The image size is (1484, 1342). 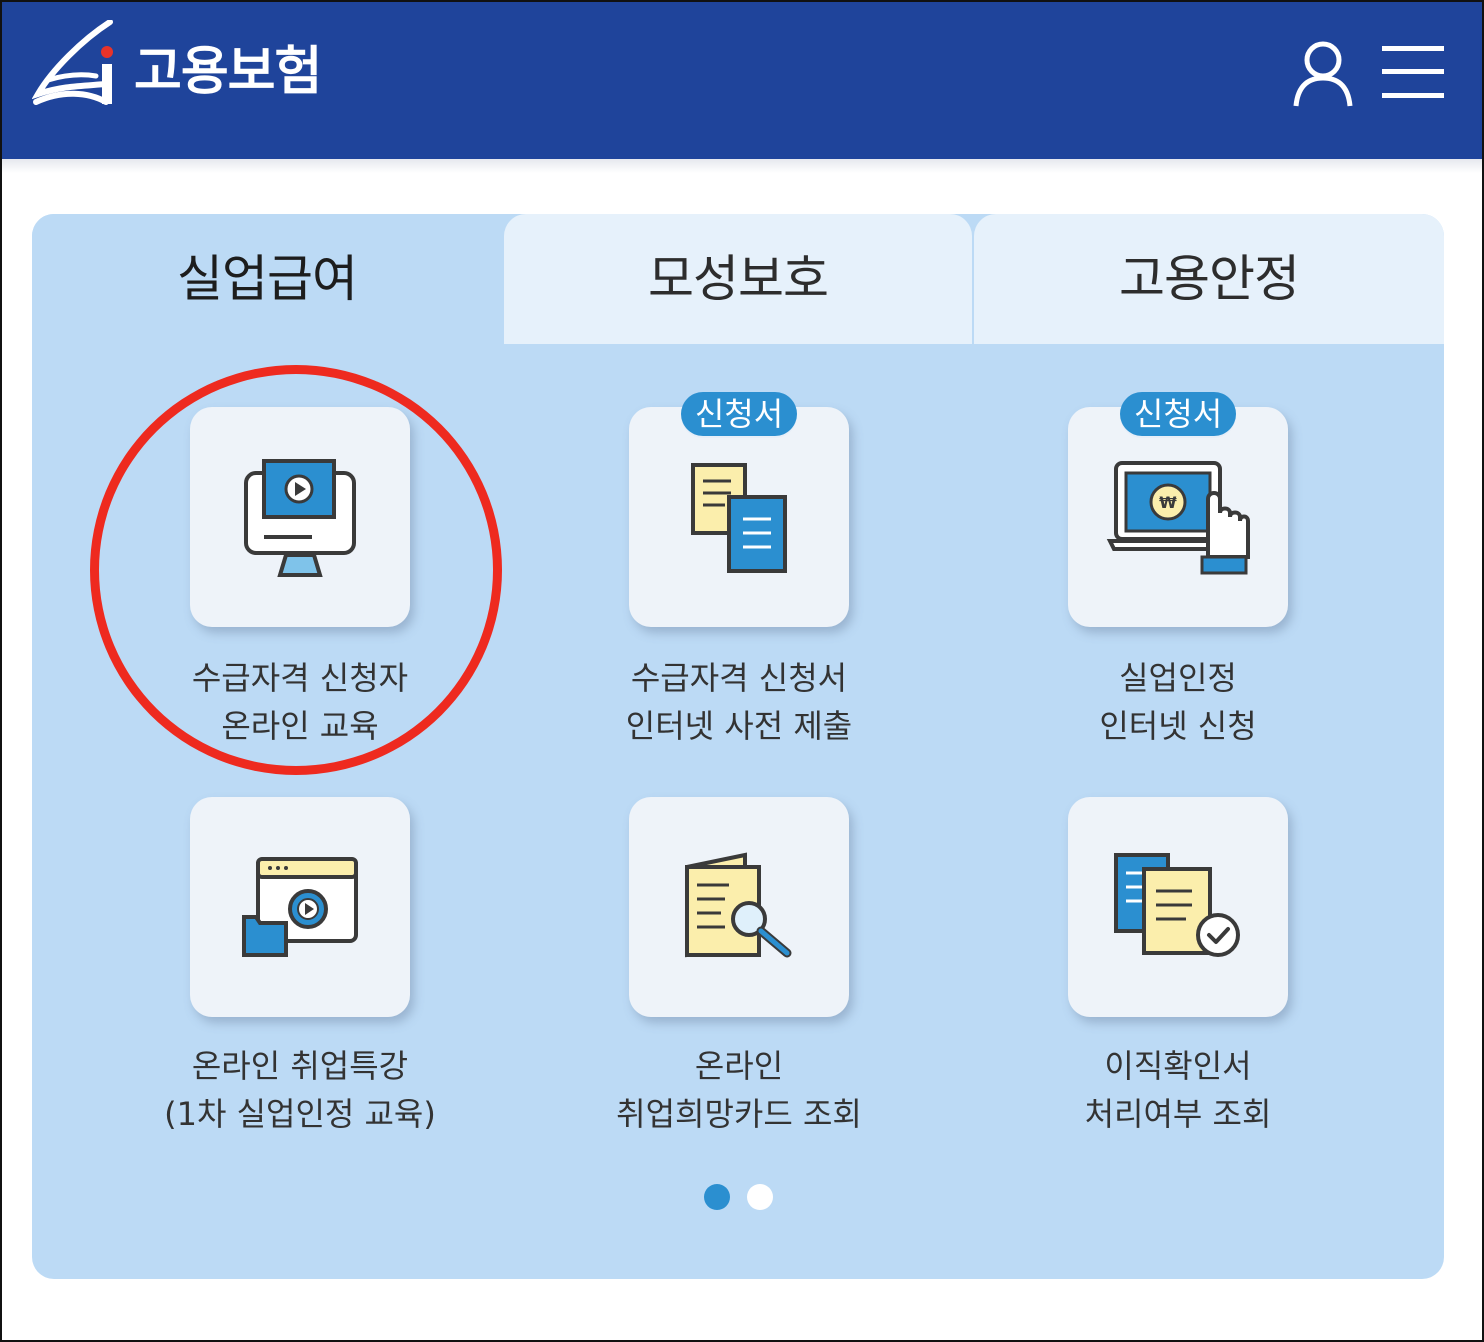 I want to click on tile-online-job-lecture, so click(x=300, y=907).